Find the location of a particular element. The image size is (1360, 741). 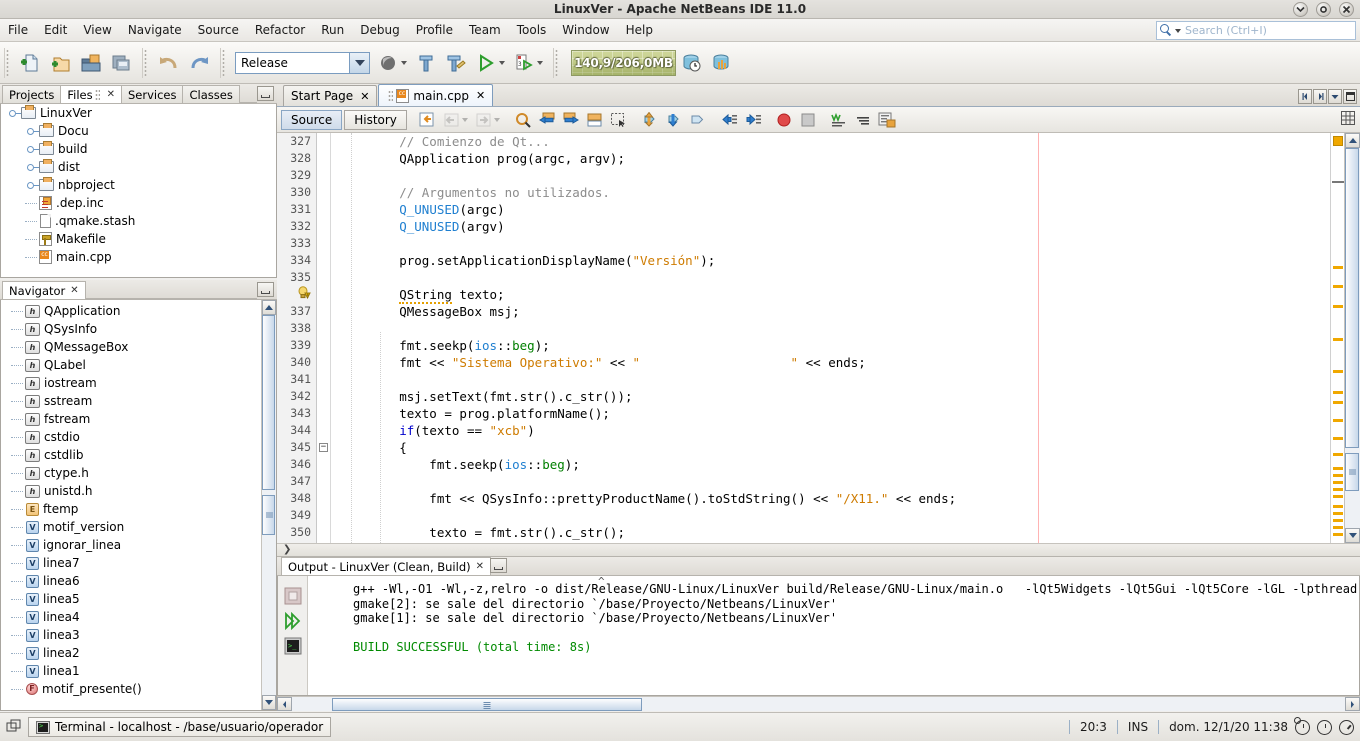

line-number: 347 is located at coordinates (296, 481).